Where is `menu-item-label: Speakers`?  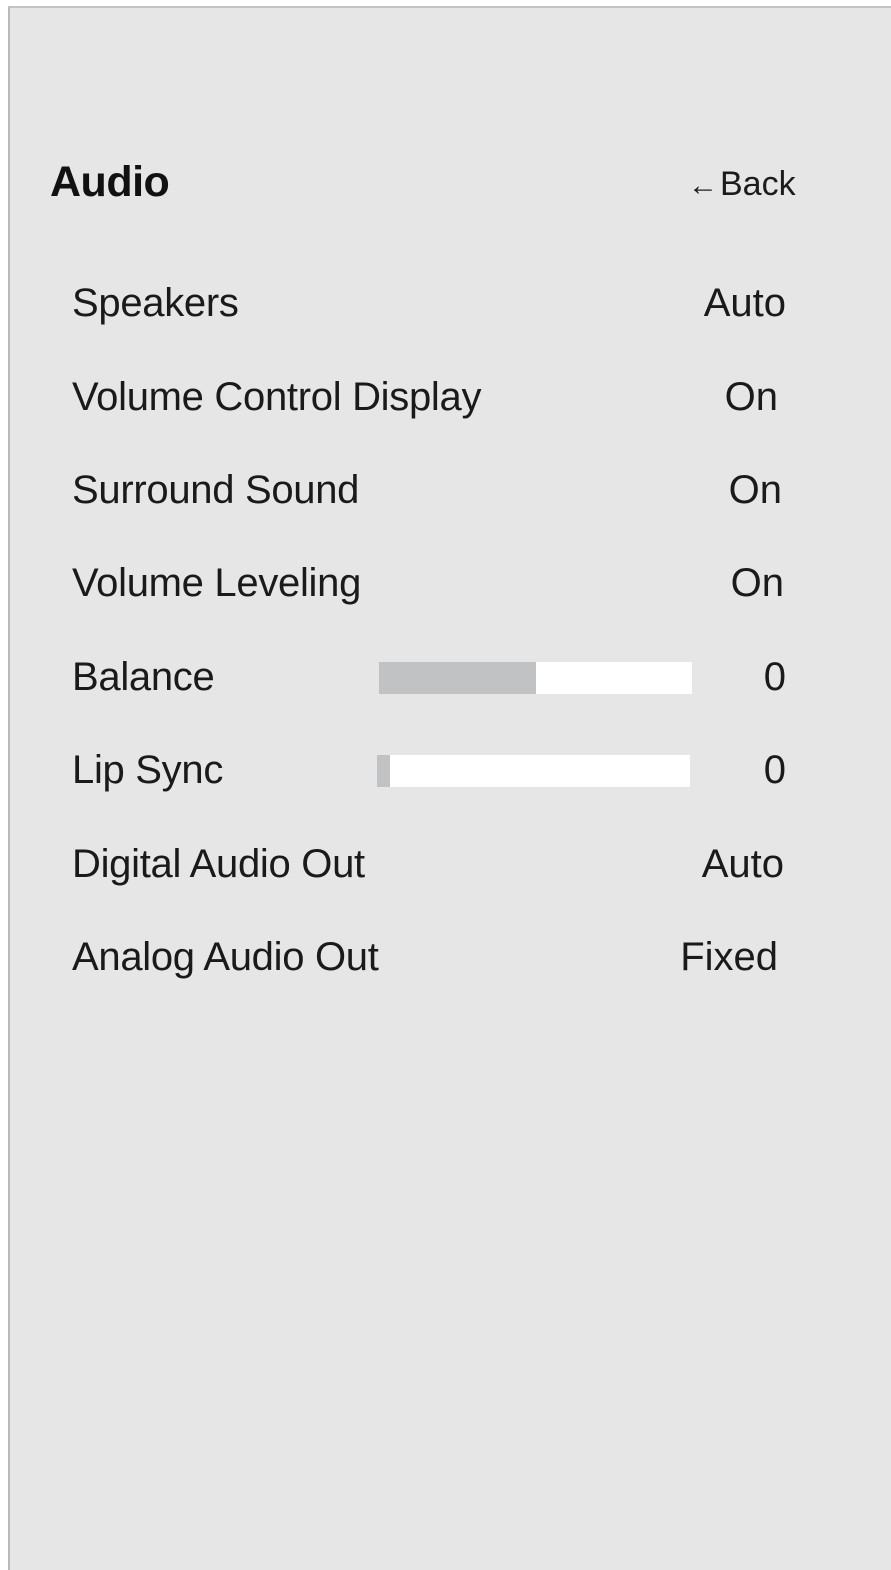 menu-item-label: Speakers is located at coordinates (155, 303).